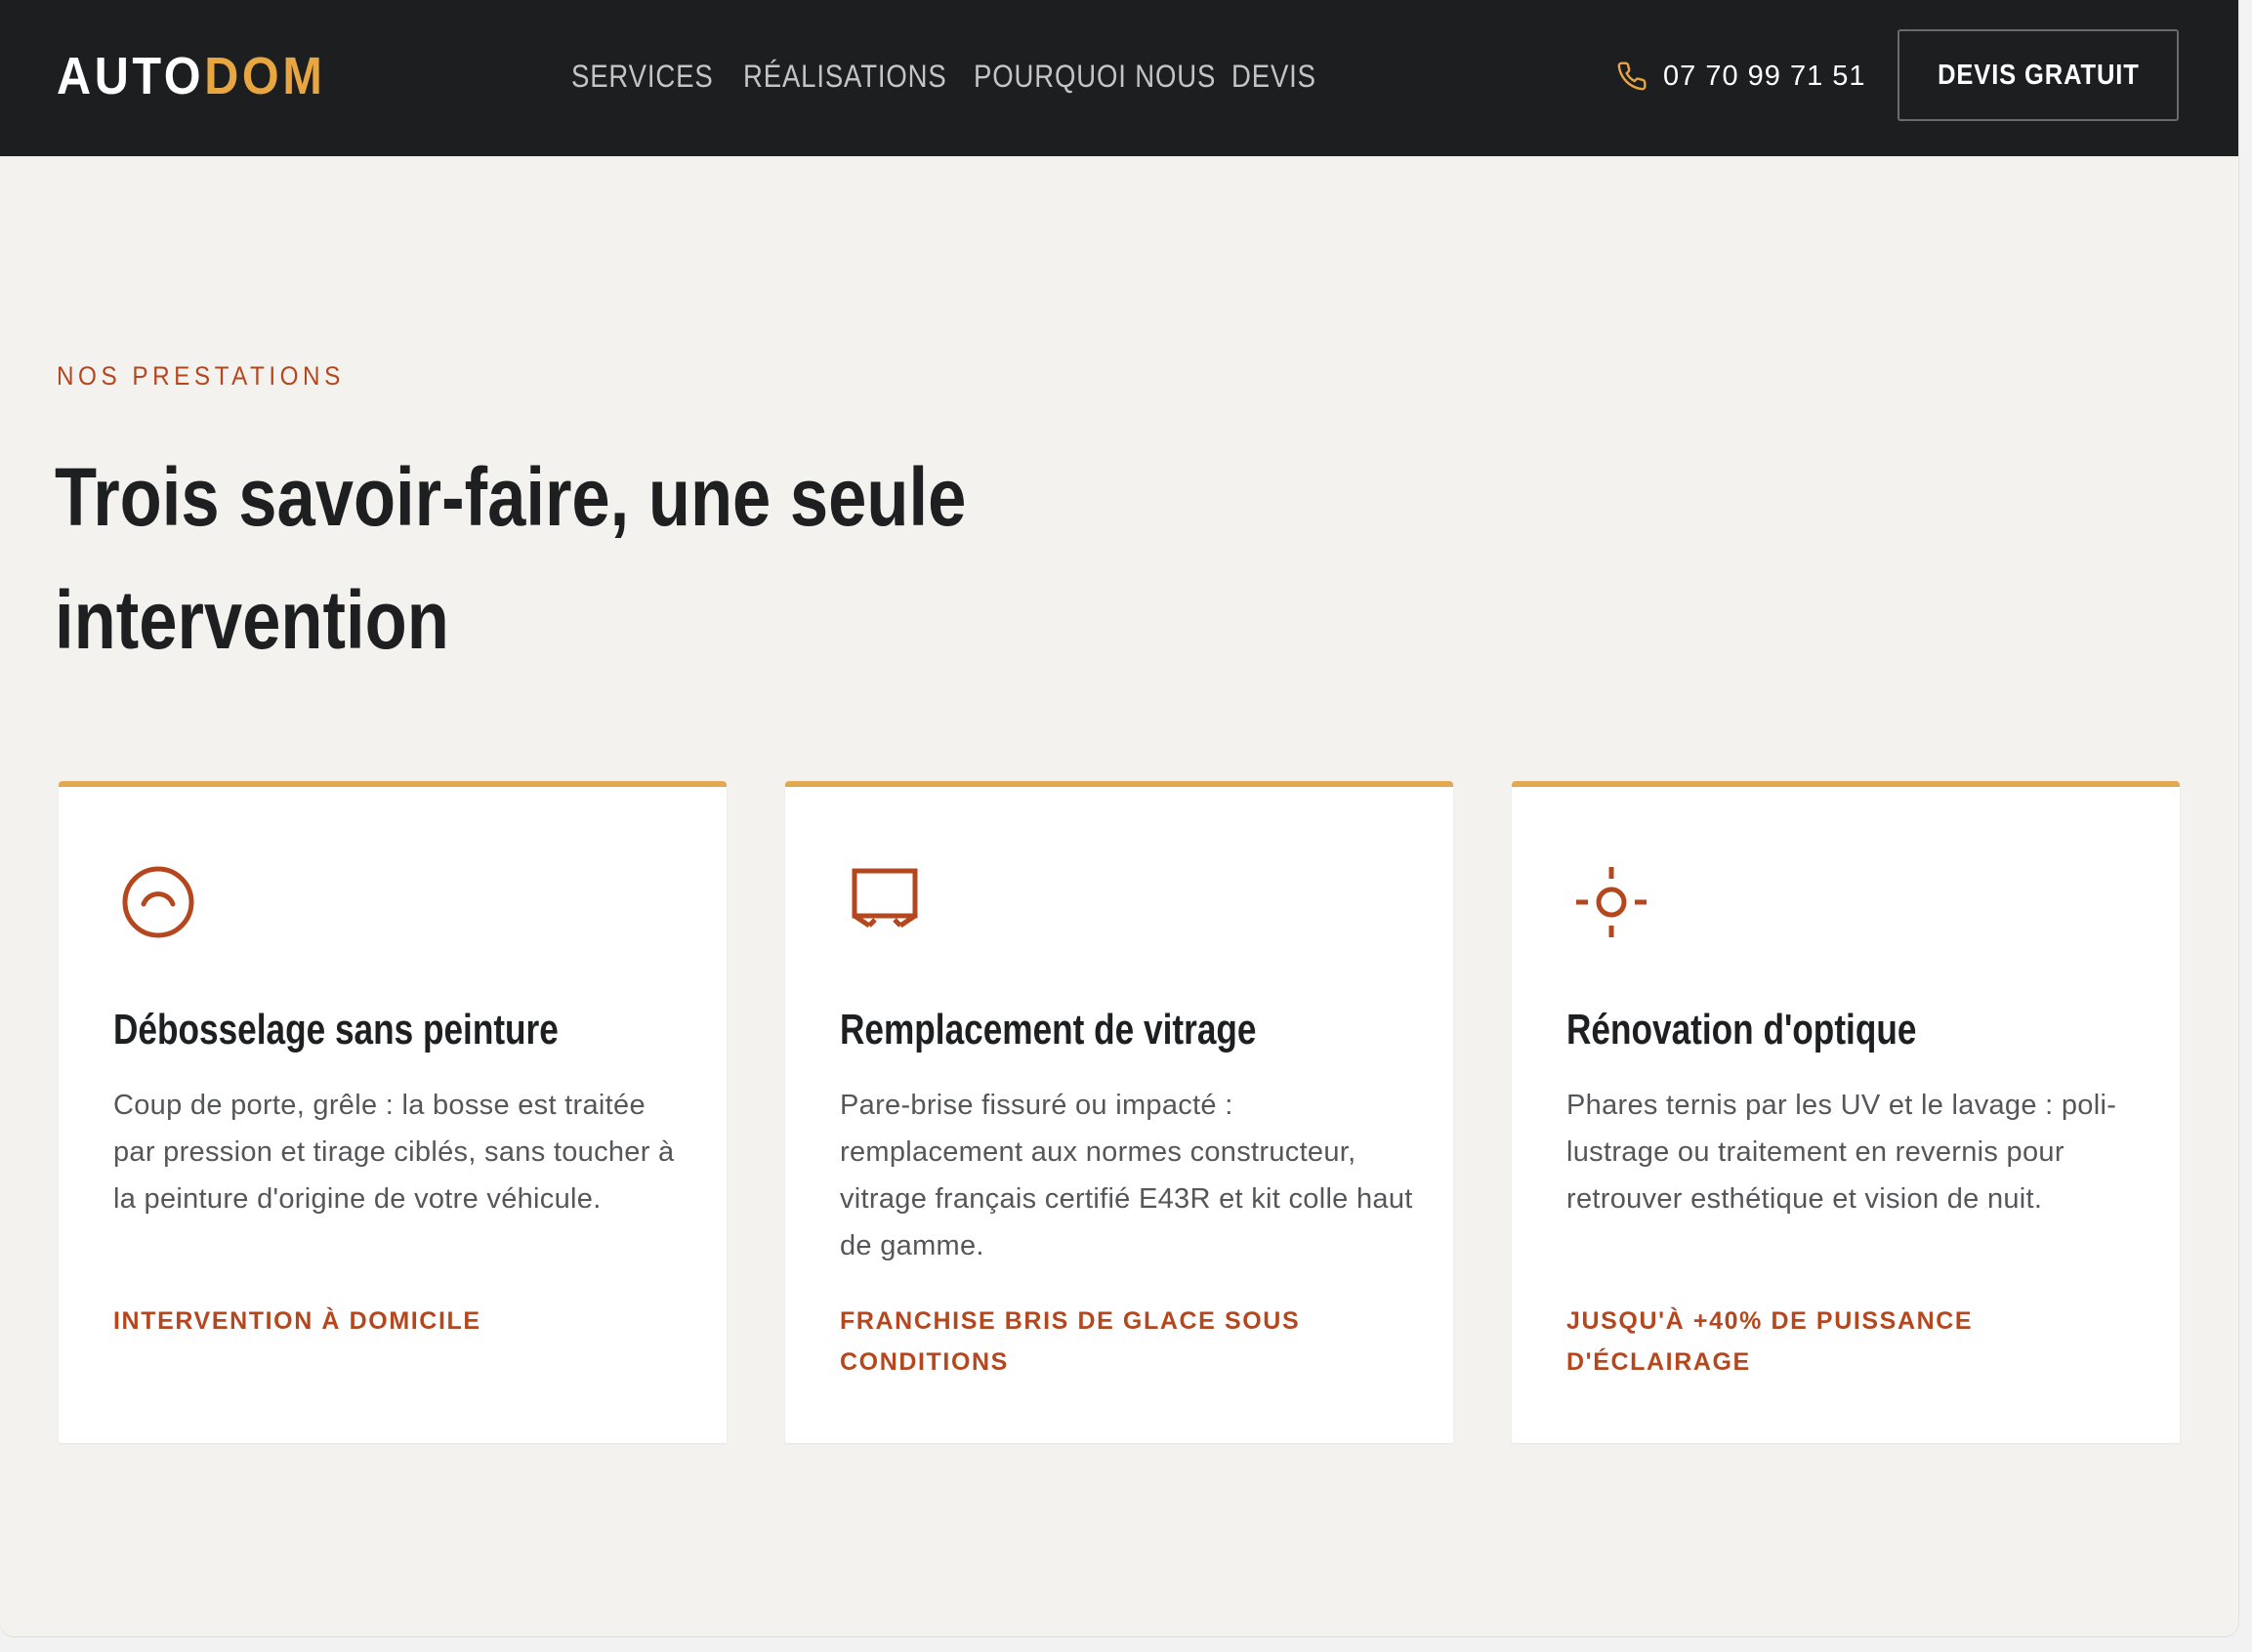 The image size is (2252, 1652). I want to click on card-title: Remplacement de vitrage, so click(1048, 1029).